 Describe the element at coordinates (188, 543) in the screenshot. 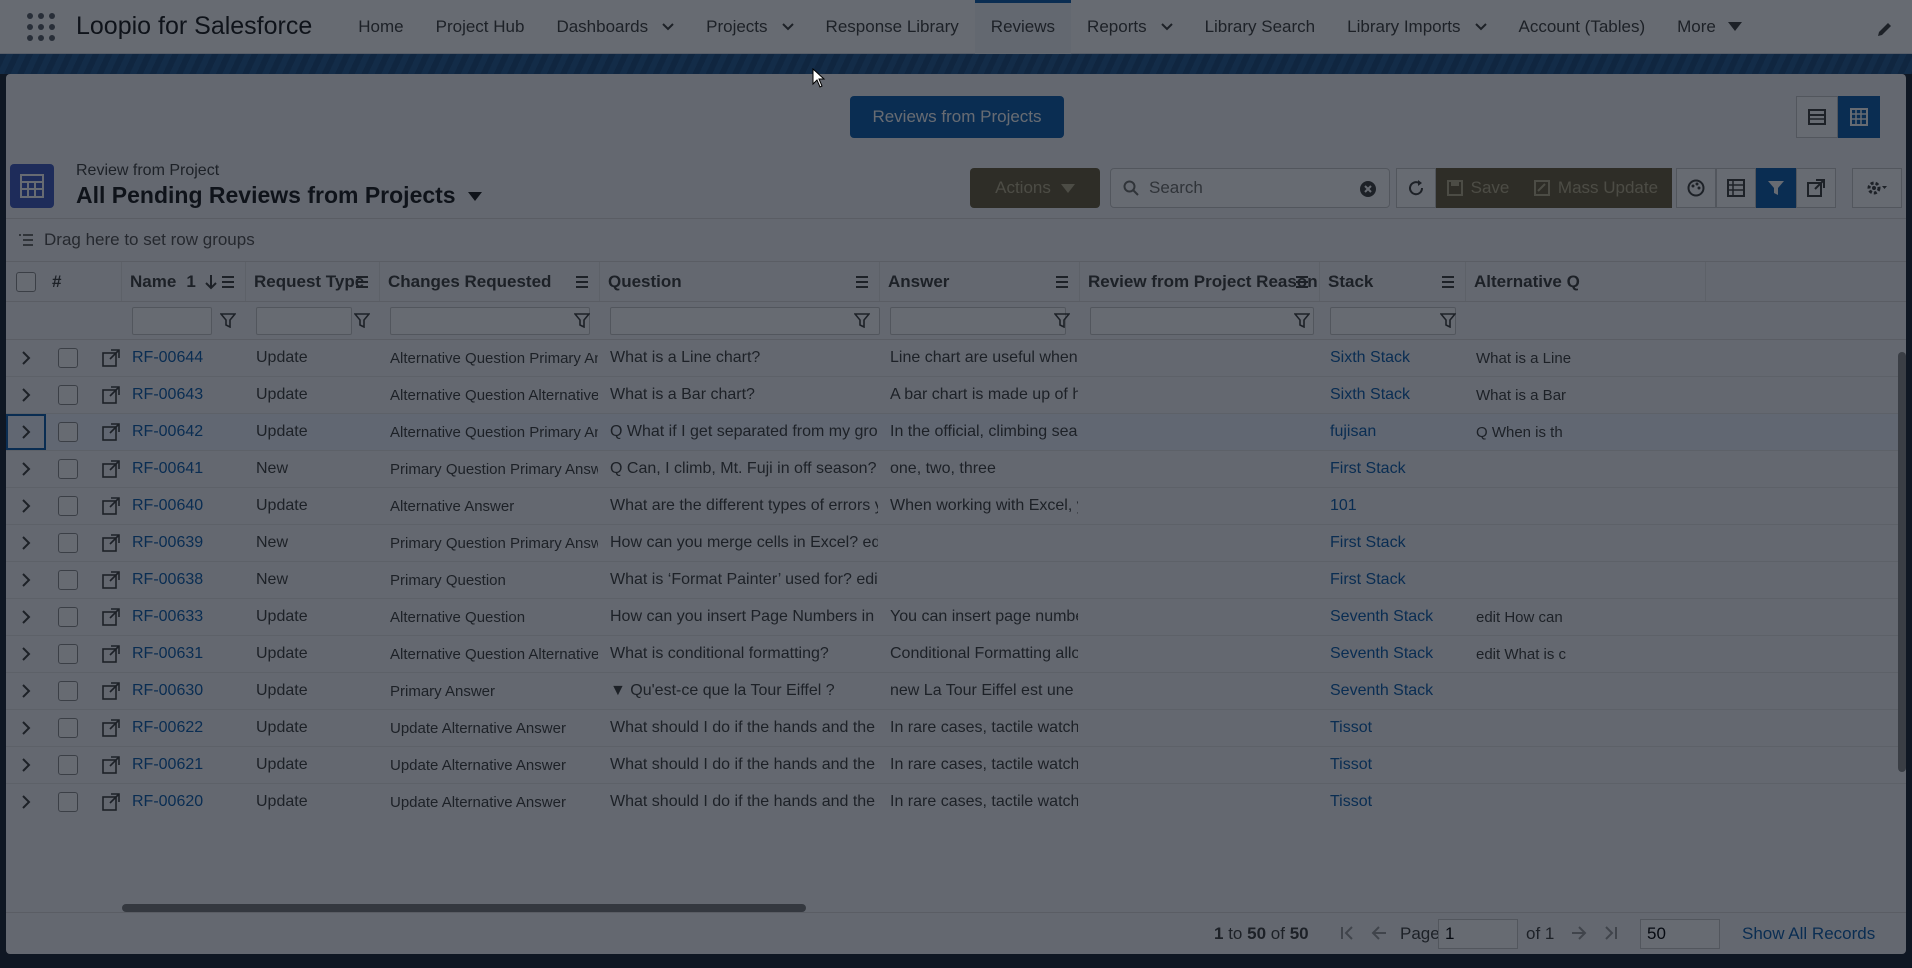

I see `cell-name: RF-00639` at that location.